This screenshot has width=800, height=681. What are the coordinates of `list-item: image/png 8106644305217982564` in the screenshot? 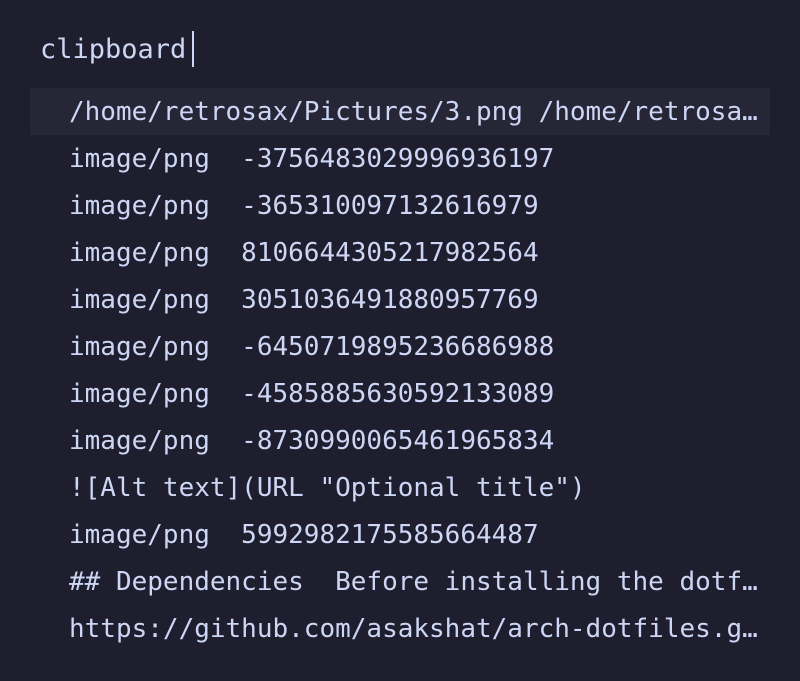 It's located at (400, 252).